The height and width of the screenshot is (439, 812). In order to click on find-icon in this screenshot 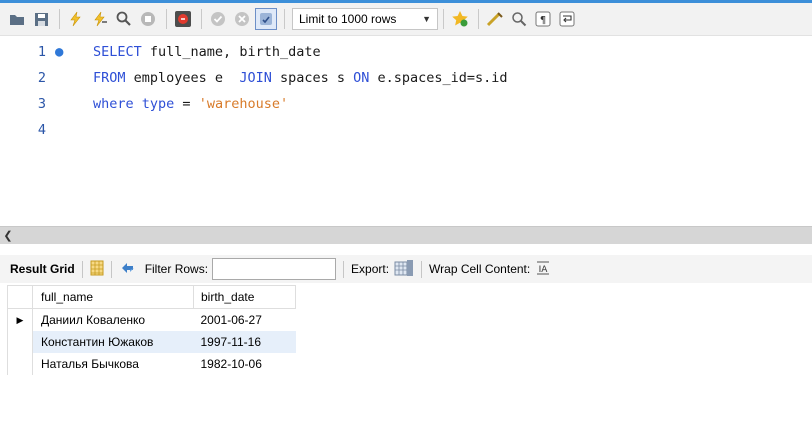, I will do `click(519, 19)`.